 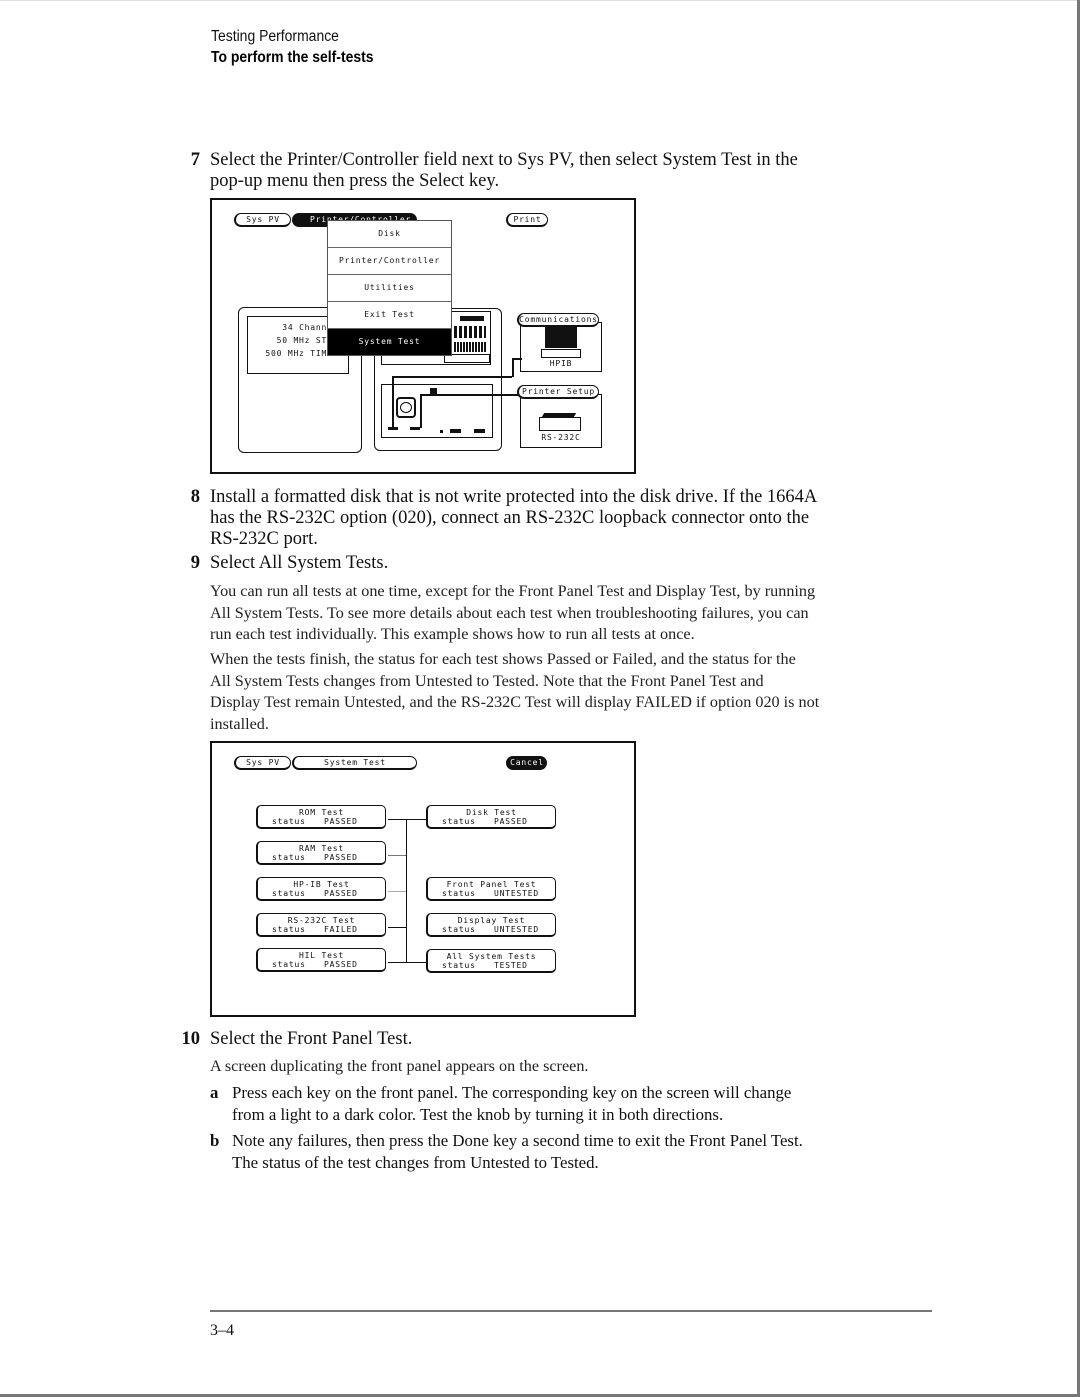 What do you see at coordinates (321, 884) in the screenshot?
I see `test-name: HP-IB Test` at bounding box center [321, 884].